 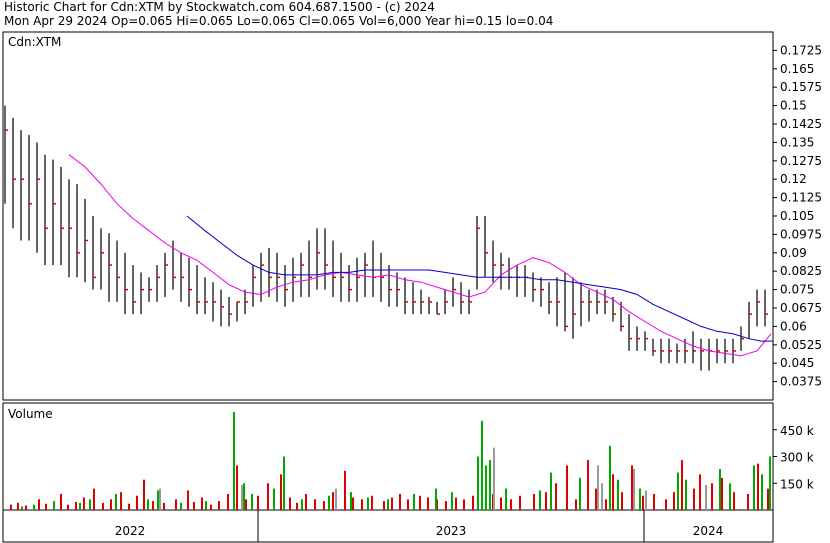 What do you see at coordinates (793, 179) in the screenshot?
I see `price-tick-label: 0.12` at bounding box center [793, 179].